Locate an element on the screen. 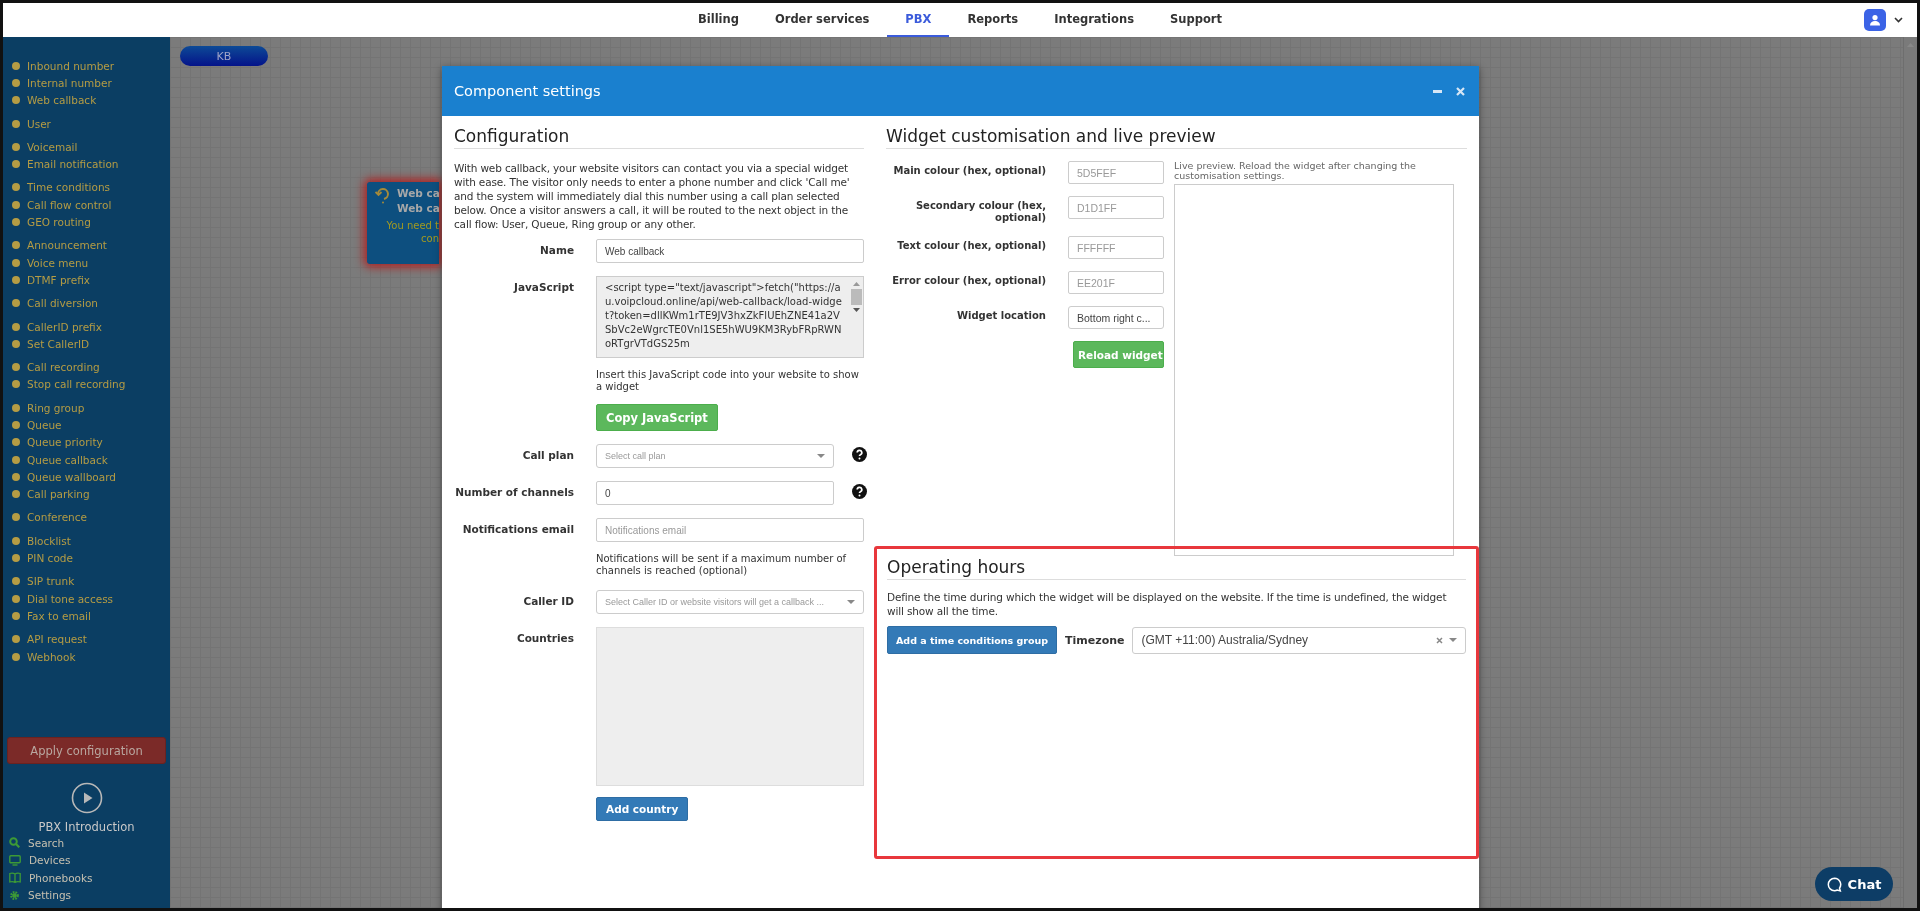 The width and height of the screenshot is (1920, 911). field-label: Caller ID is located at coordinates (548, 600).